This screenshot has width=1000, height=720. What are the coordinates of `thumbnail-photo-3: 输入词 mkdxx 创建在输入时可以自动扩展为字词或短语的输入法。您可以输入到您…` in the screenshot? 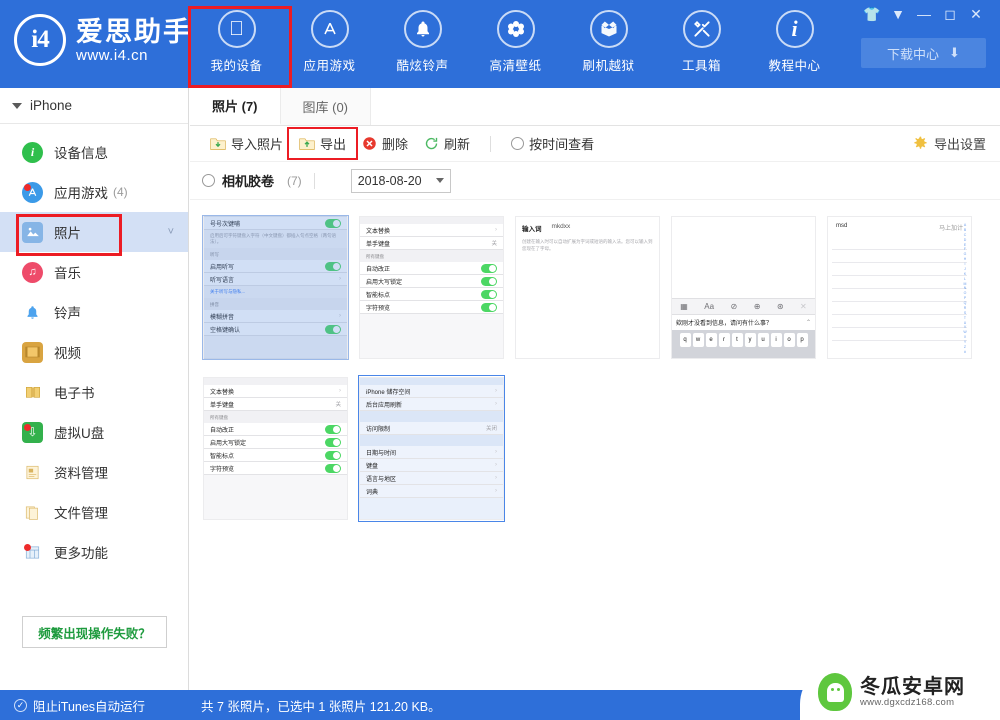 It's located at (587, 287).